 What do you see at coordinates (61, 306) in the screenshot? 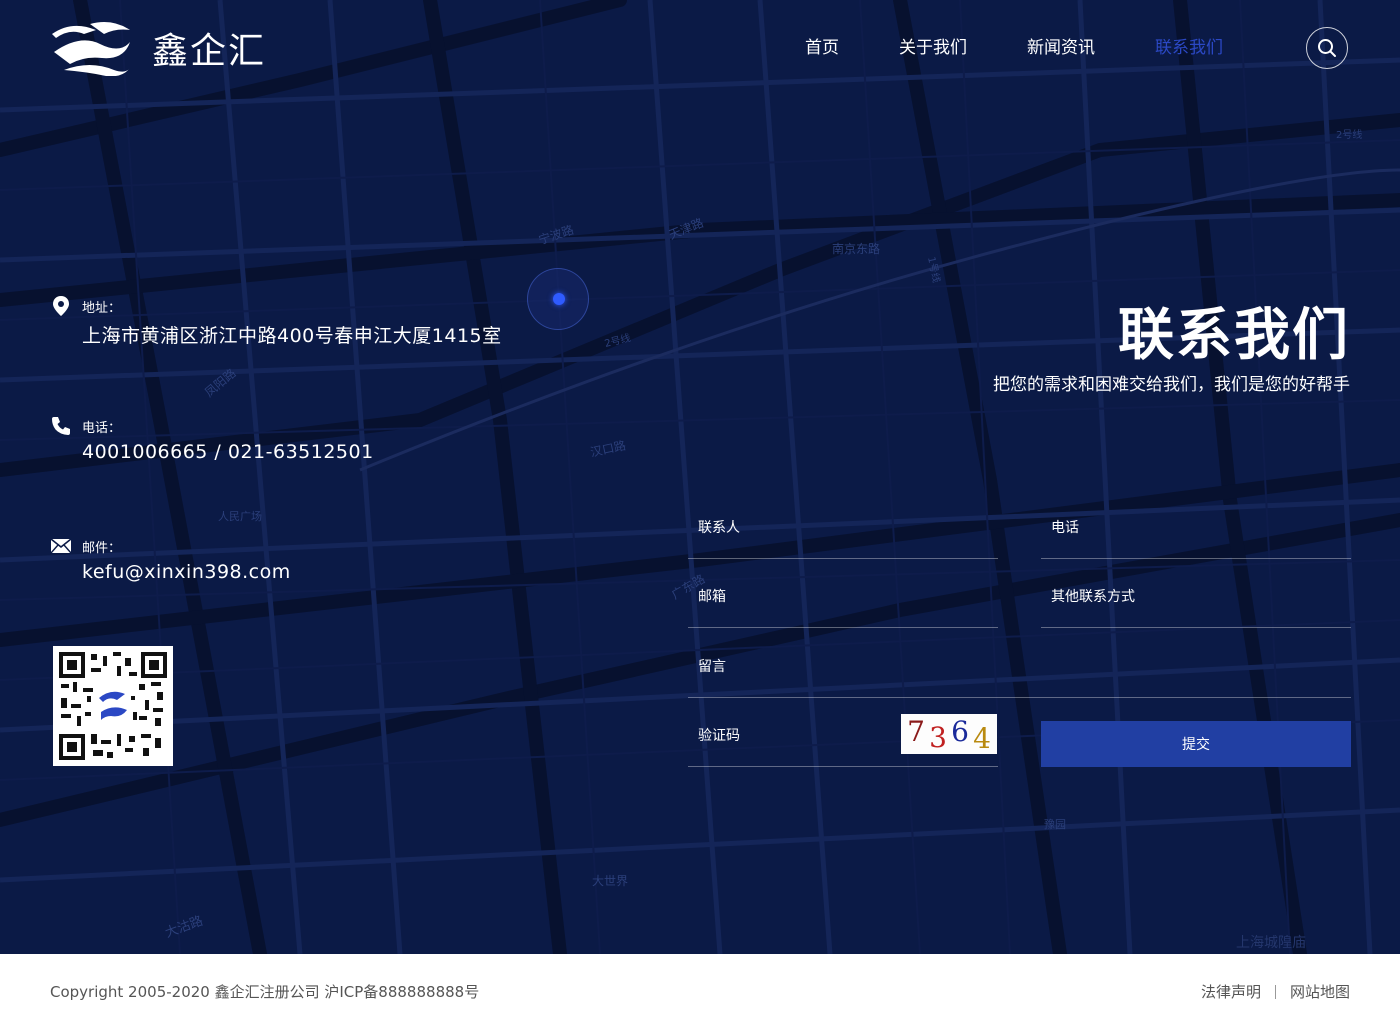
I see `location-pin-icon` at bounding box center [61, 306].